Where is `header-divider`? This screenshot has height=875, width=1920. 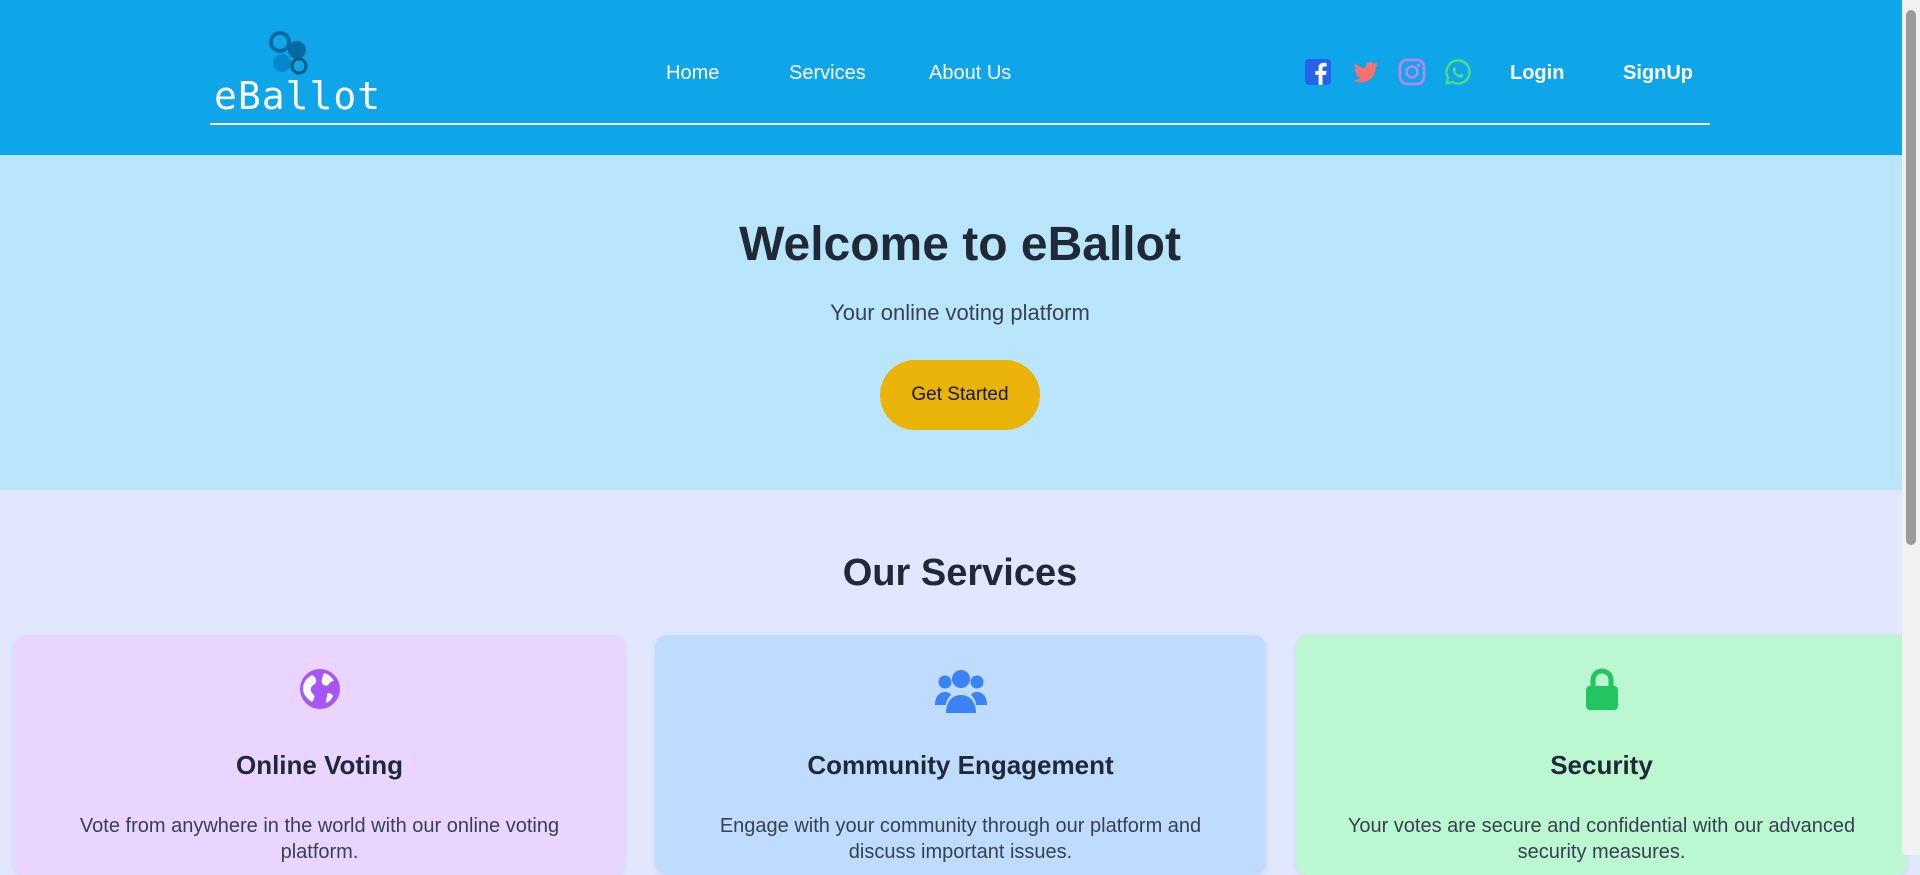 header-divider is located at coordinates (960, 124).